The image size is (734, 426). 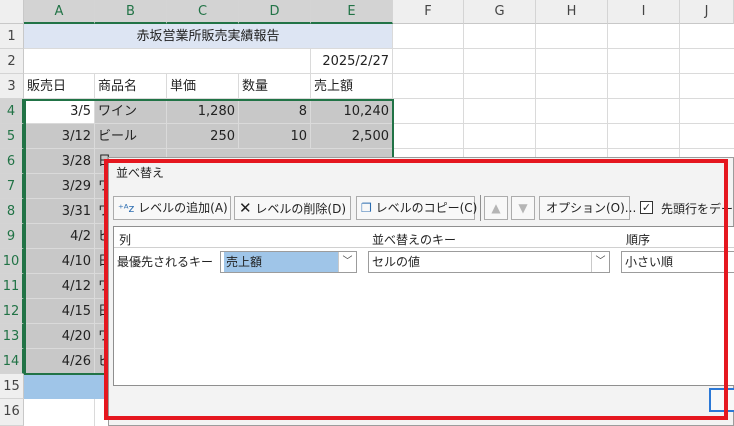 What do you see at coordinates (12, 361) in the screenshot?
I see `row-header-14: 14` at bounding box center [12, 361].